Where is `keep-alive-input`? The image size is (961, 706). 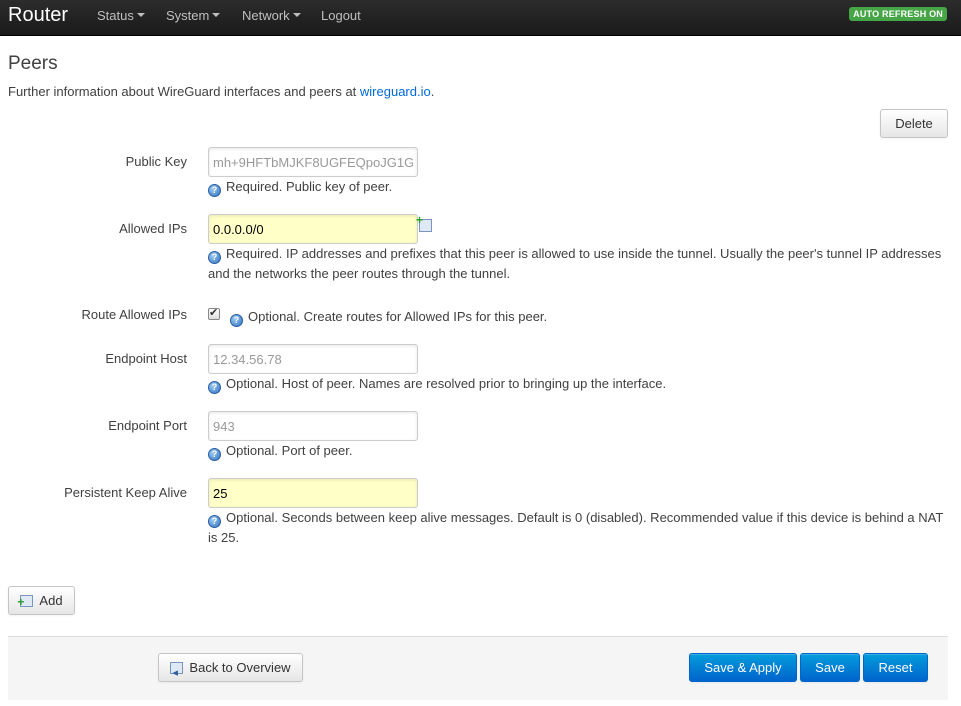
keep-alive-input is located at coordinates (313, 493).